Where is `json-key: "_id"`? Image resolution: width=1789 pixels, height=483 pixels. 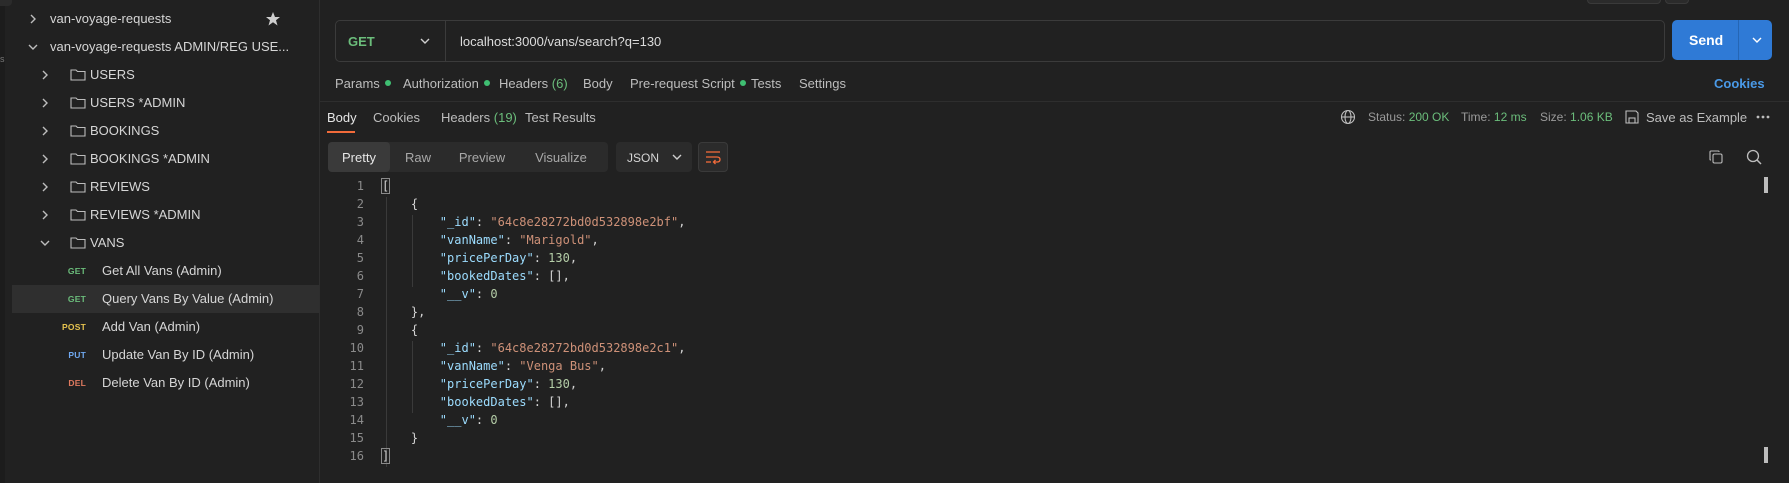 json-key: "_id" is located at coordinates (457, 348).